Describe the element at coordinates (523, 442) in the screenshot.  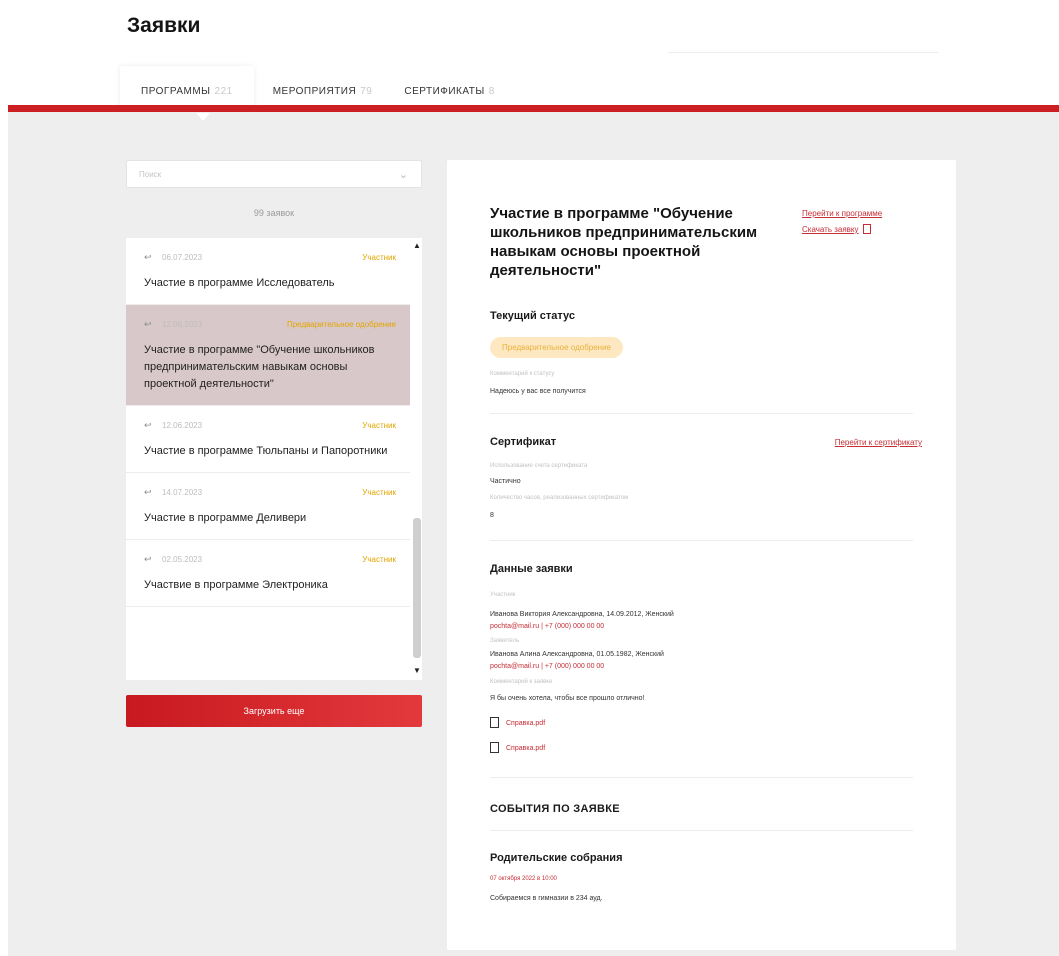
I see `certificate-section-title: Сертификат` at that location.